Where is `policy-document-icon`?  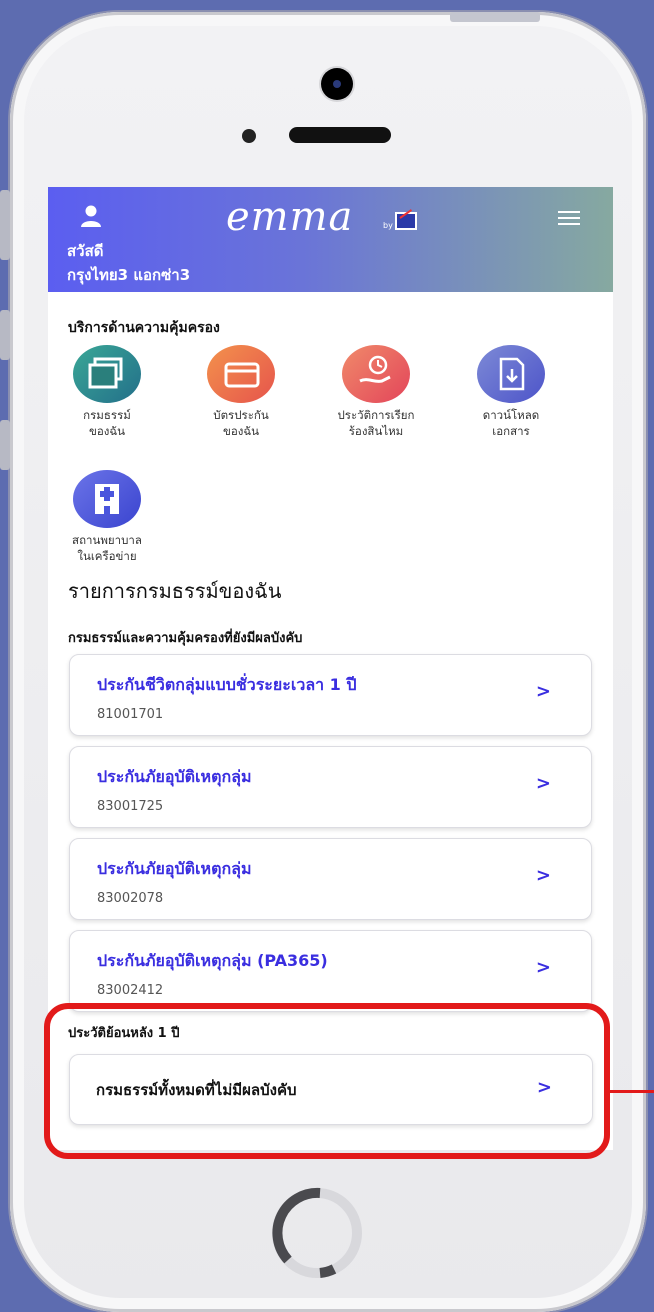
policy-document-icon is located at coordinates (107, 374).